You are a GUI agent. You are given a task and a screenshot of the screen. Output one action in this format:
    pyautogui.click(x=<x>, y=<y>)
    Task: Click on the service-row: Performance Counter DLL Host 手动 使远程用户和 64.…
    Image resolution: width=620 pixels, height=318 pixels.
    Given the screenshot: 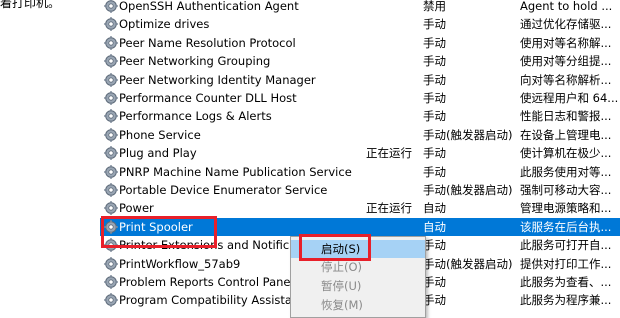 What is the action you would take?
    pyautogui.click(x=360, y=98)
    